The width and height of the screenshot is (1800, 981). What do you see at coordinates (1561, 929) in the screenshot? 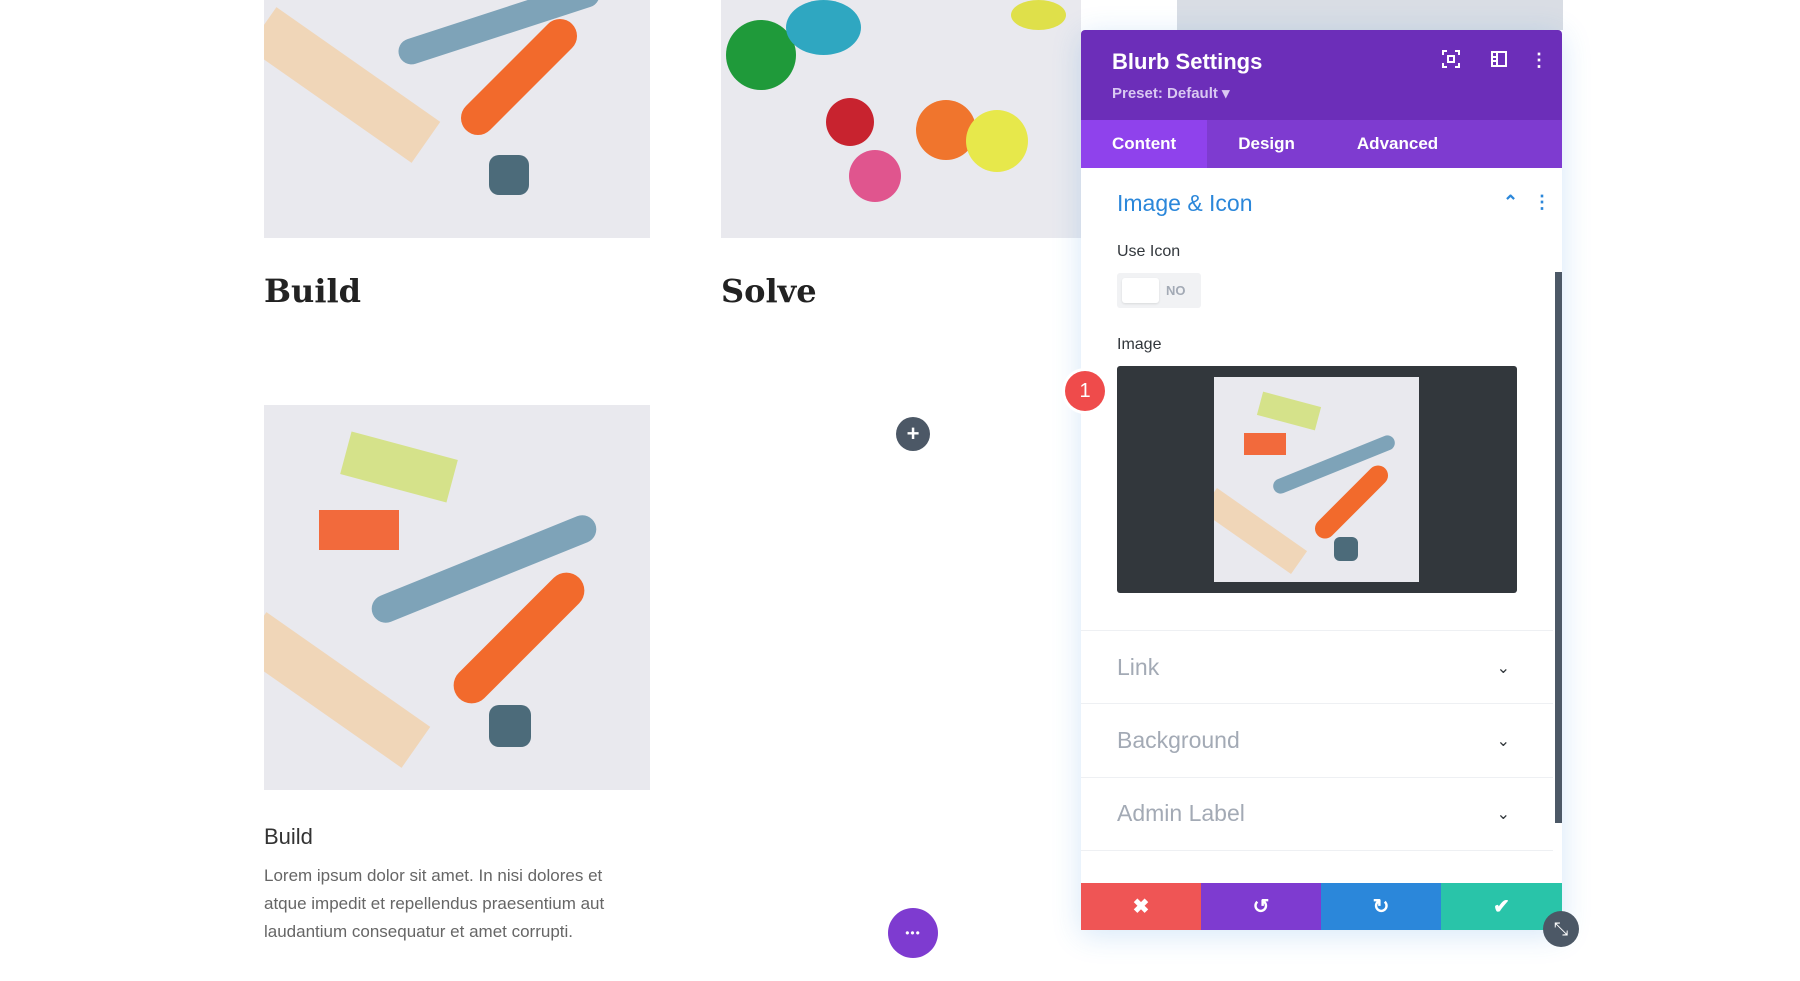
I see `resize-handle-icon: ⤡` at bounding box center [1561, 929].